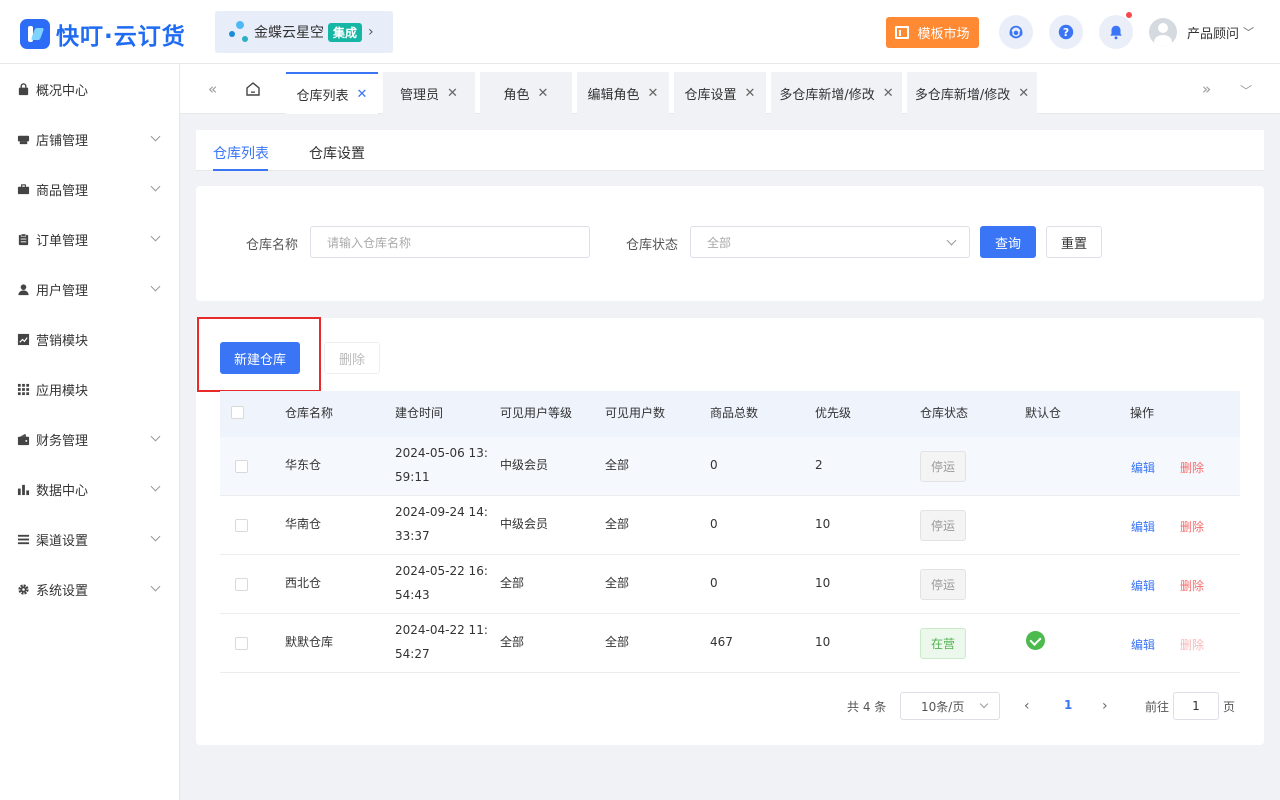 The height and width of the screenshot is (800, 1280). I want to click on unread-dot, so click(1129, 15).